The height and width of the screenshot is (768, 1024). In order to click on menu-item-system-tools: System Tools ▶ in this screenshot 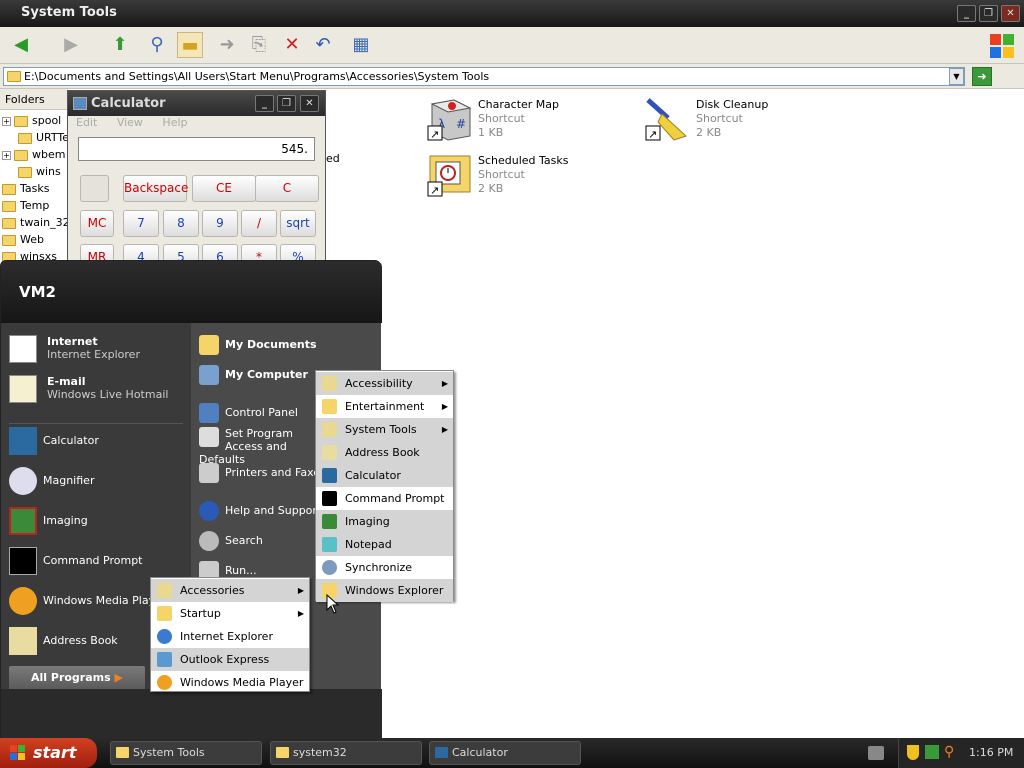, I will do `click(384, 429)`.